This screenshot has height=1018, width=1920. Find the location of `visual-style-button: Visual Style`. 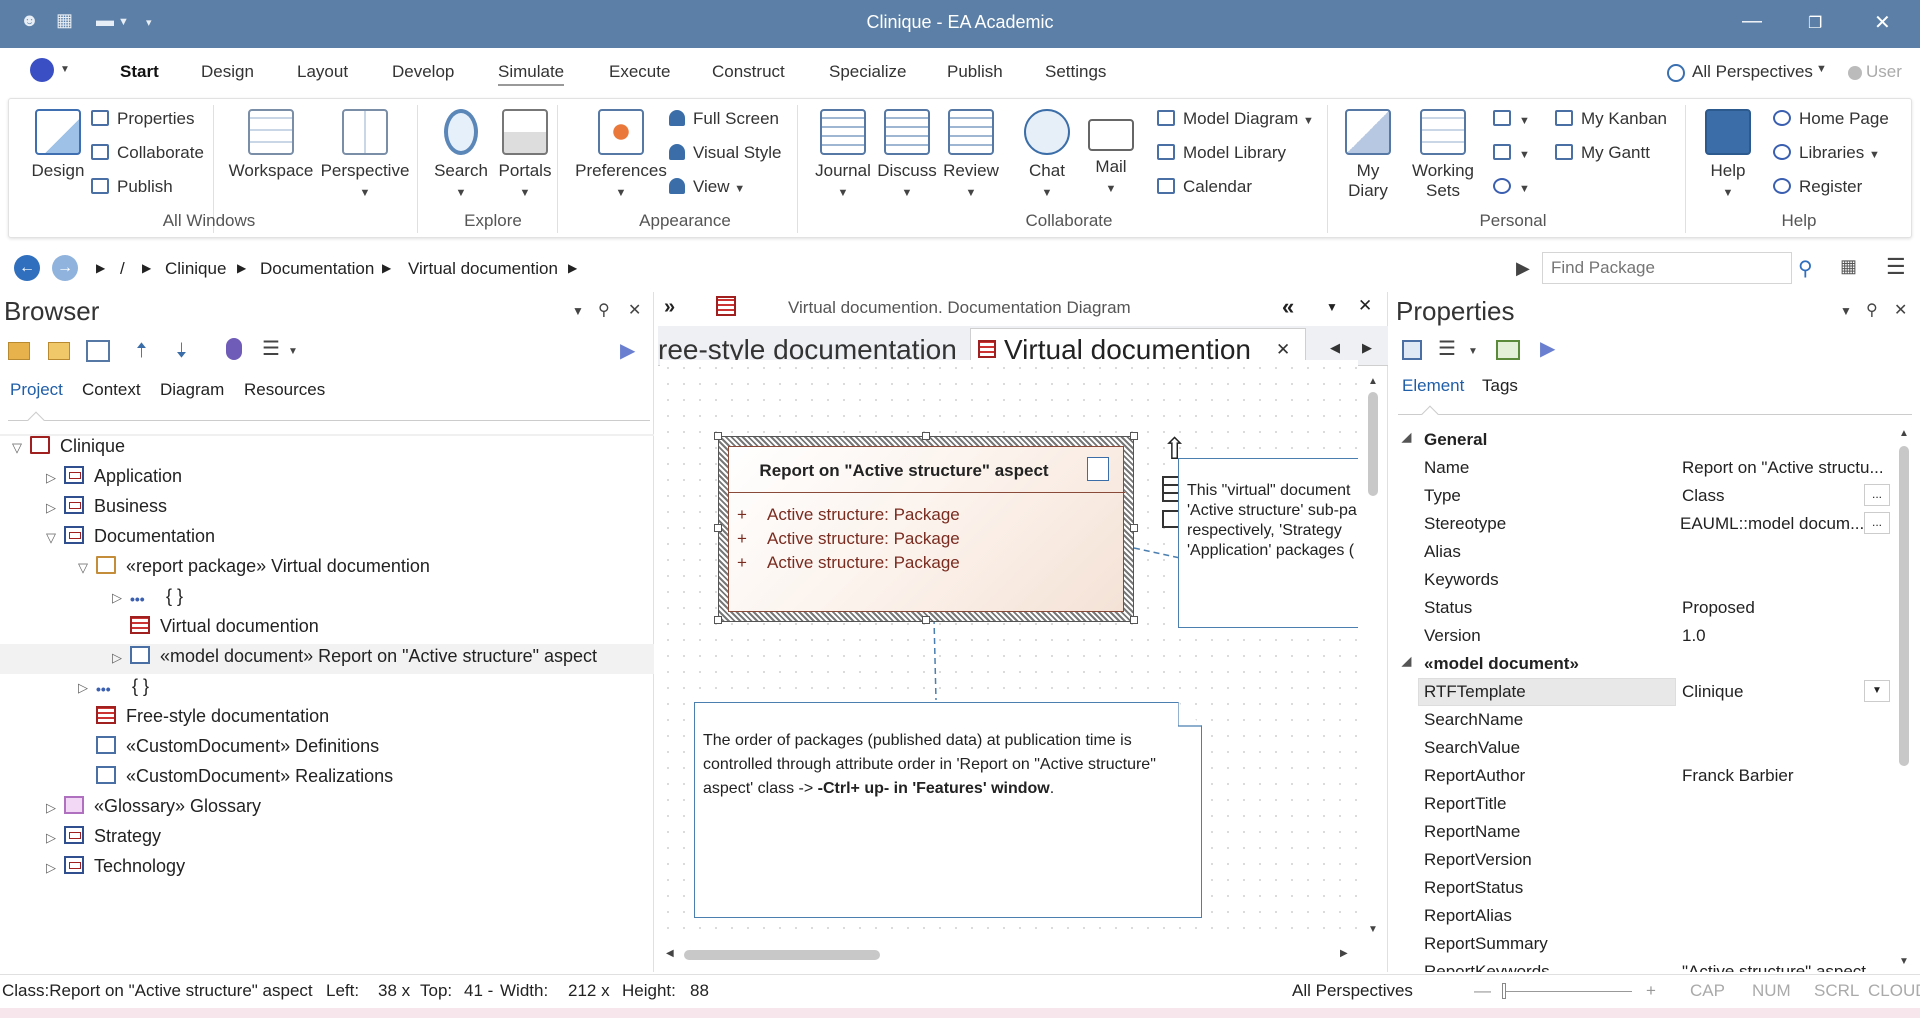

visual-style-button: Visual Style is located at coordinates (725, 153).